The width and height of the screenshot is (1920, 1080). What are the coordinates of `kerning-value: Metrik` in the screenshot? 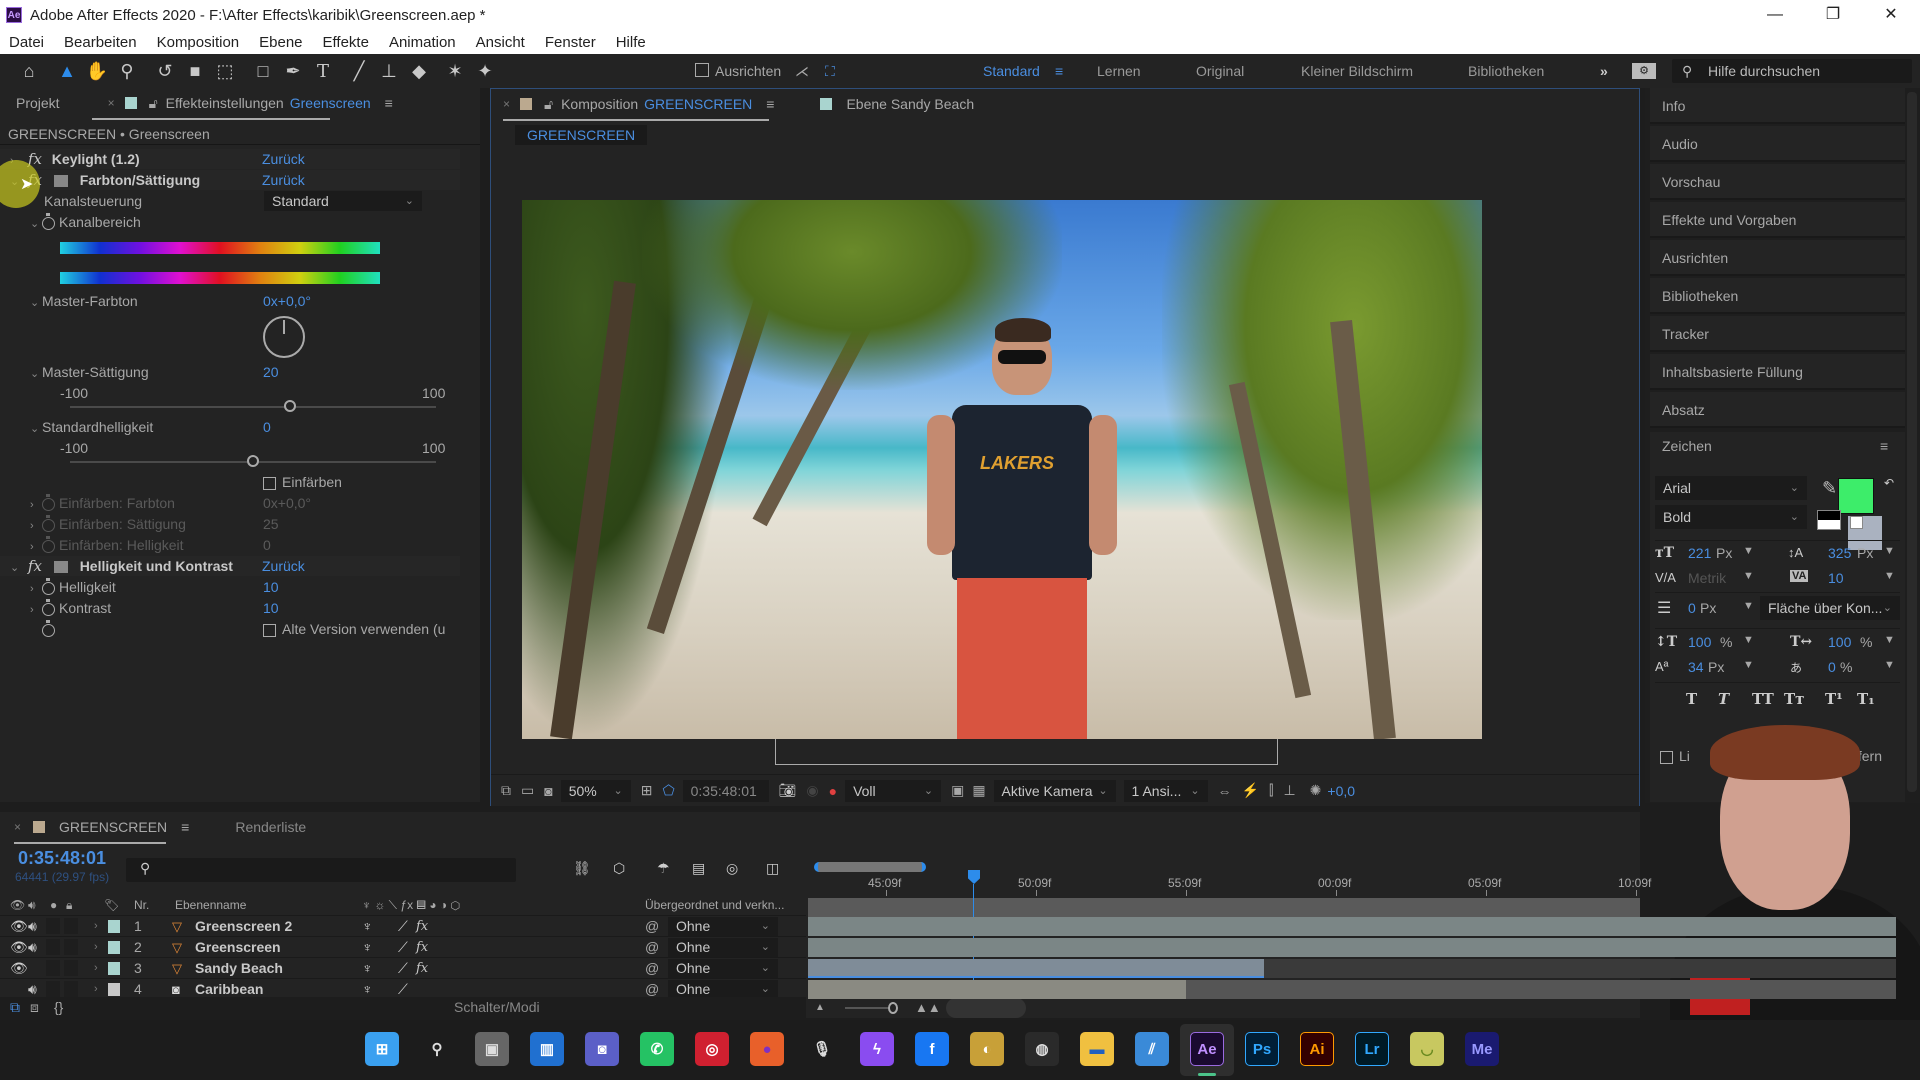 It's located at (1707, 578).